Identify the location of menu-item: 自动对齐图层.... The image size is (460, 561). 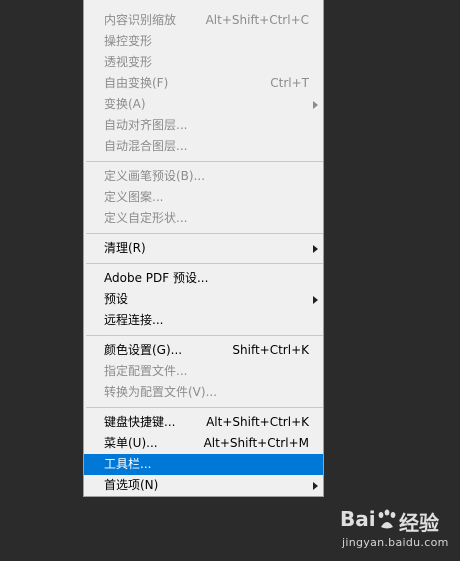
(203, 125).